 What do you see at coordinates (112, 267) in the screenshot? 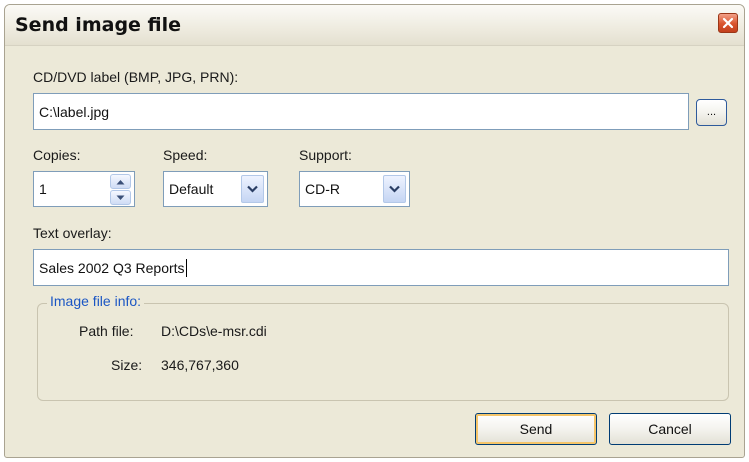
I see `text-overlay-value: Sales 2002 Q3 Reports` at bounding box center [112, 267].